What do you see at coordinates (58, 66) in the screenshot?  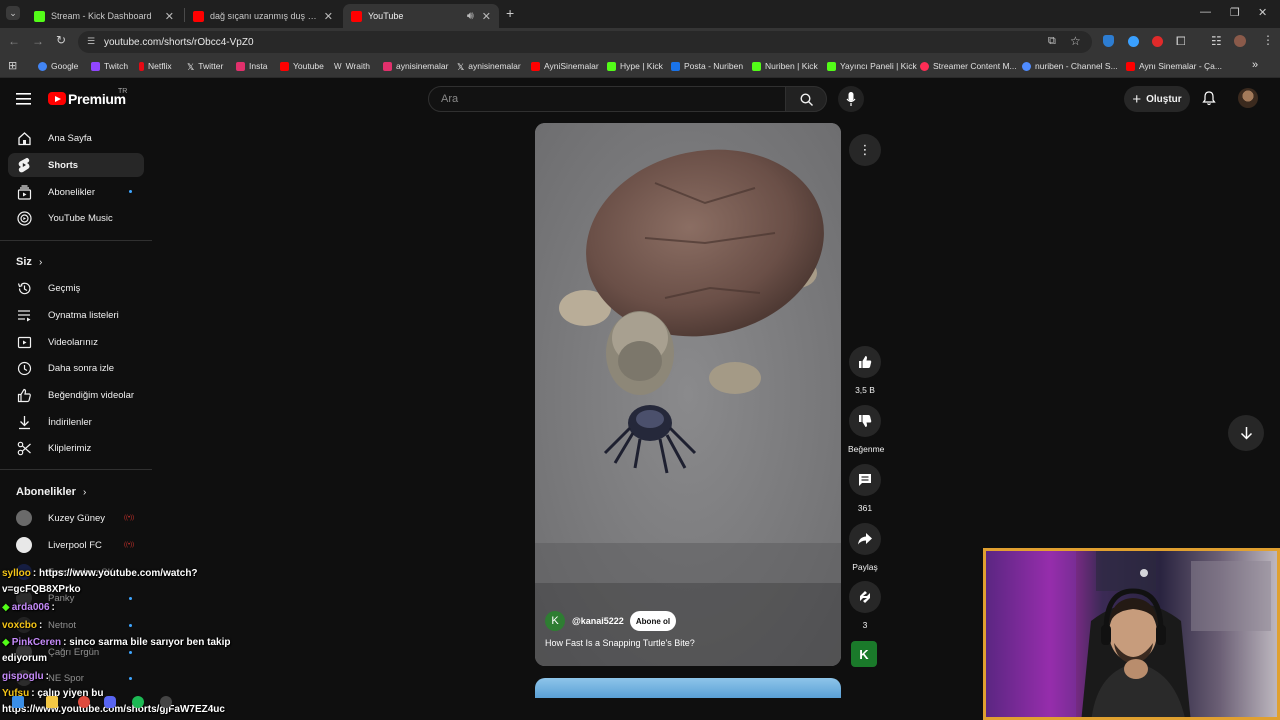 I see `bookmark-google: Google` at bounding box center [58, 66].